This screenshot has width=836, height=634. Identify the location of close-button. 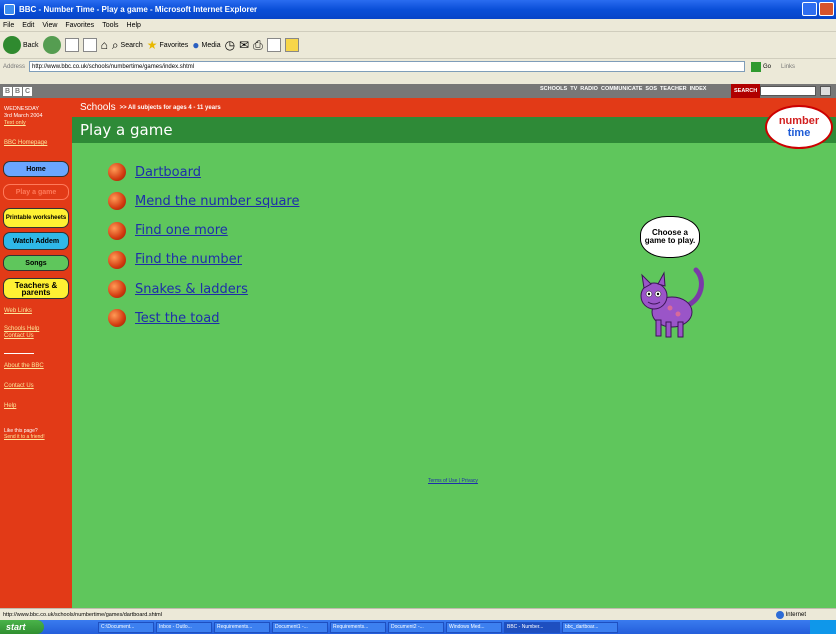
(826, 9).